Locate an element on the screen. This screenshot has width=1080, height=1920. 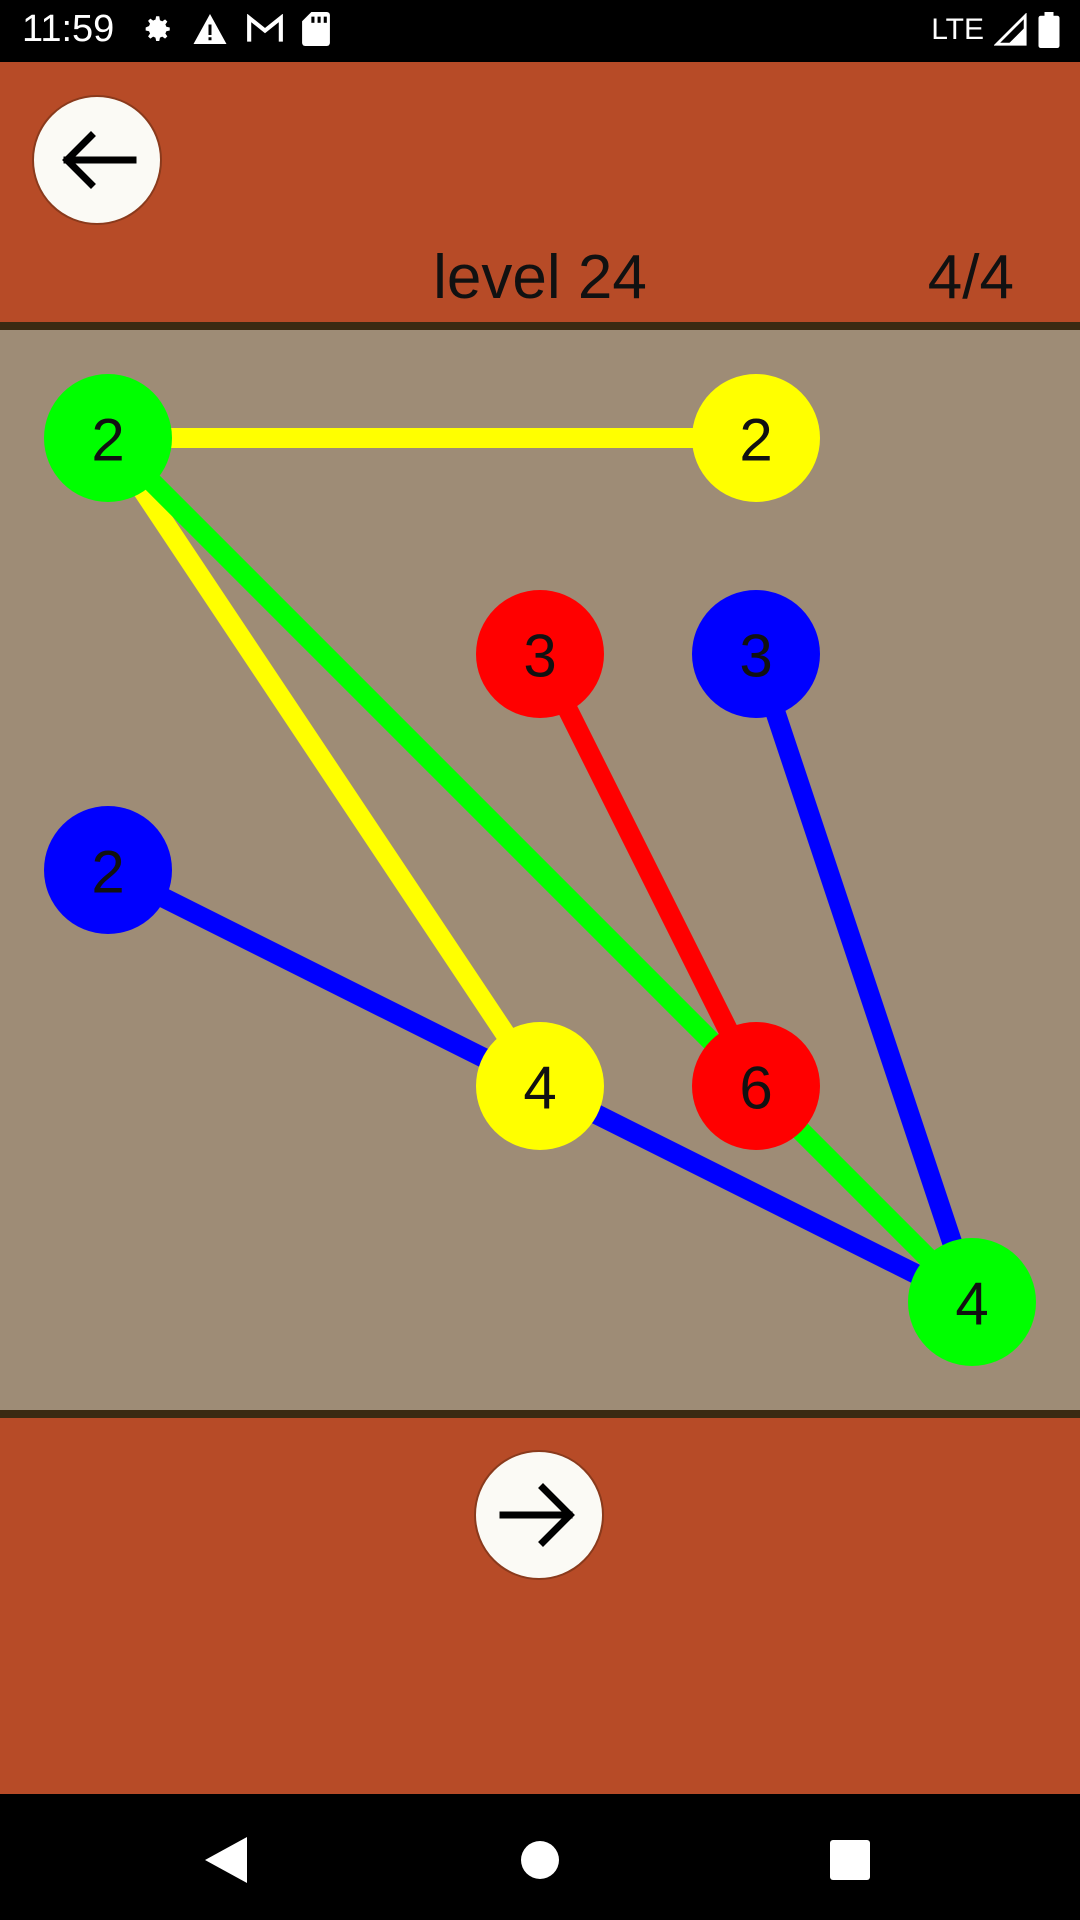
node-n3: 3 is located at coordinates (540, 654).